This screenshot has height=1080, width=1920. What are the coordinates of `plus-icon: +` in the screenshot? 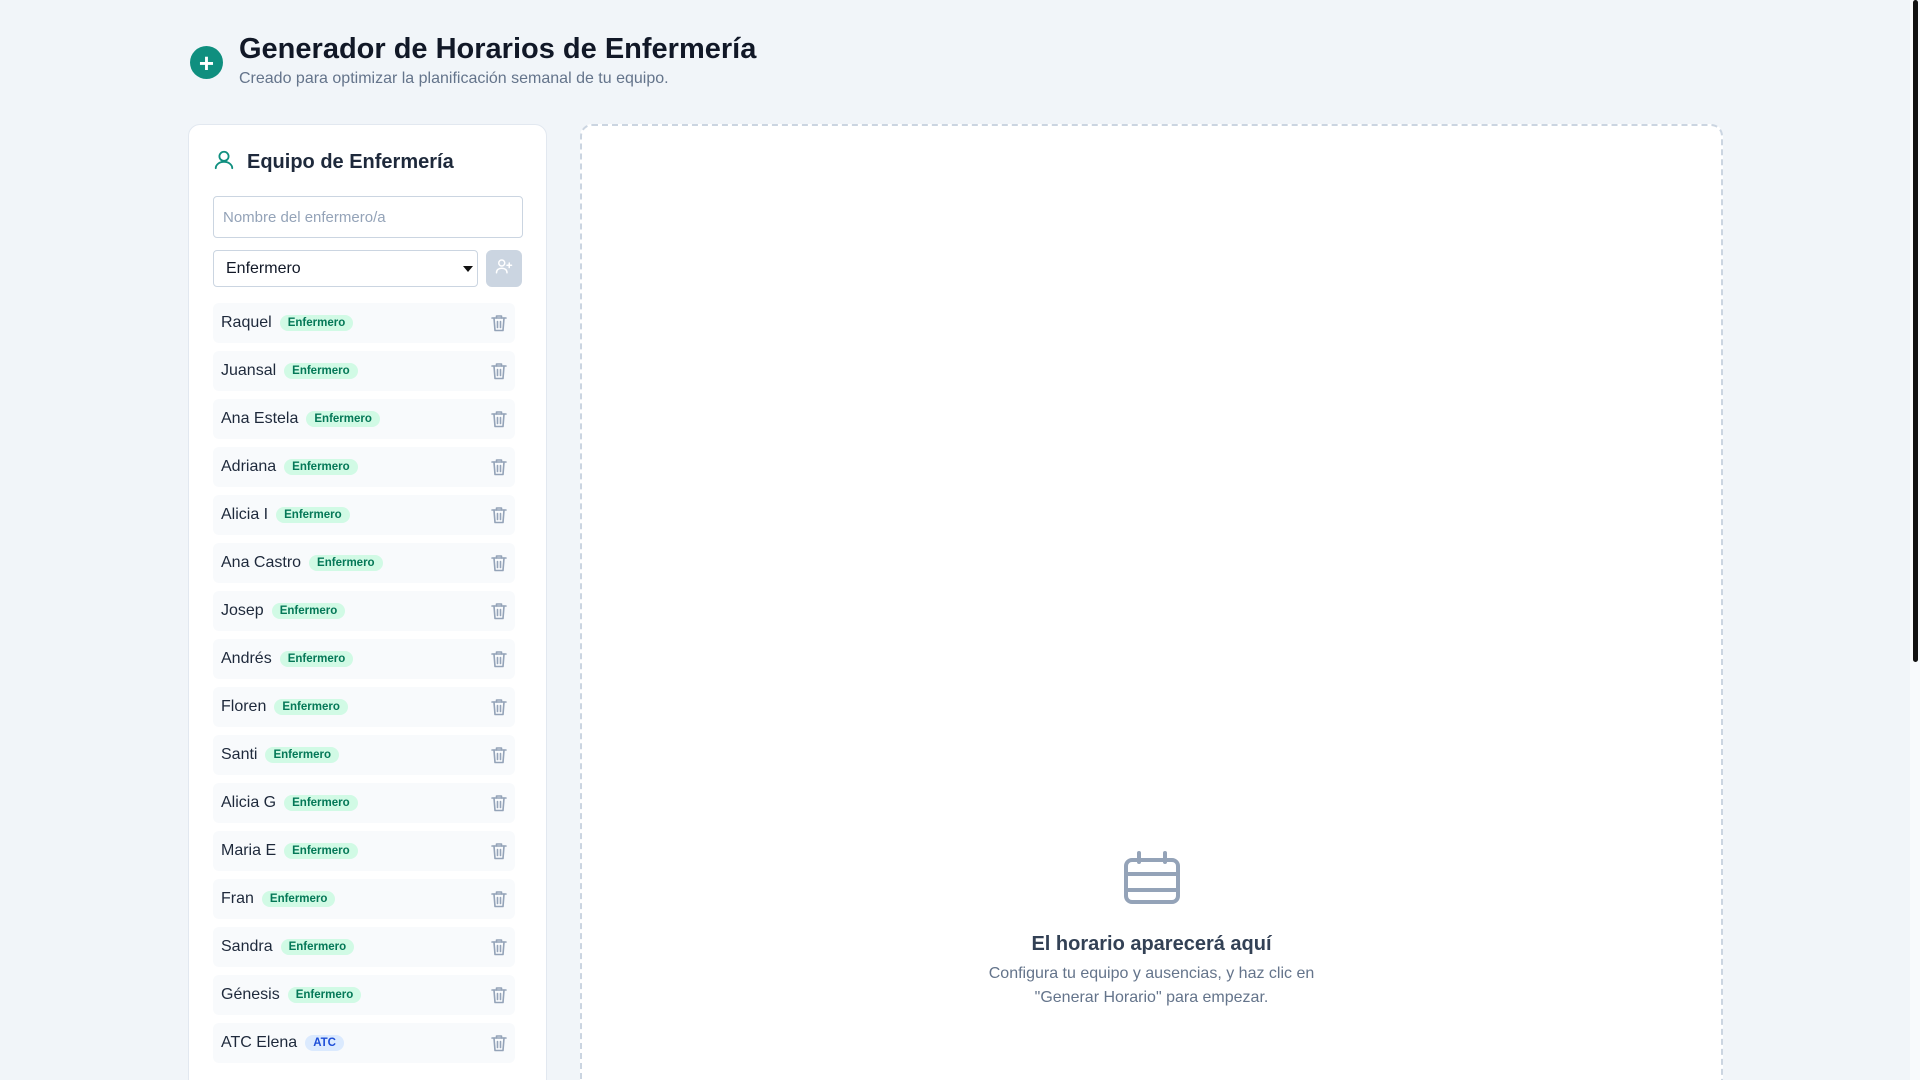 It's located at (206, 62).